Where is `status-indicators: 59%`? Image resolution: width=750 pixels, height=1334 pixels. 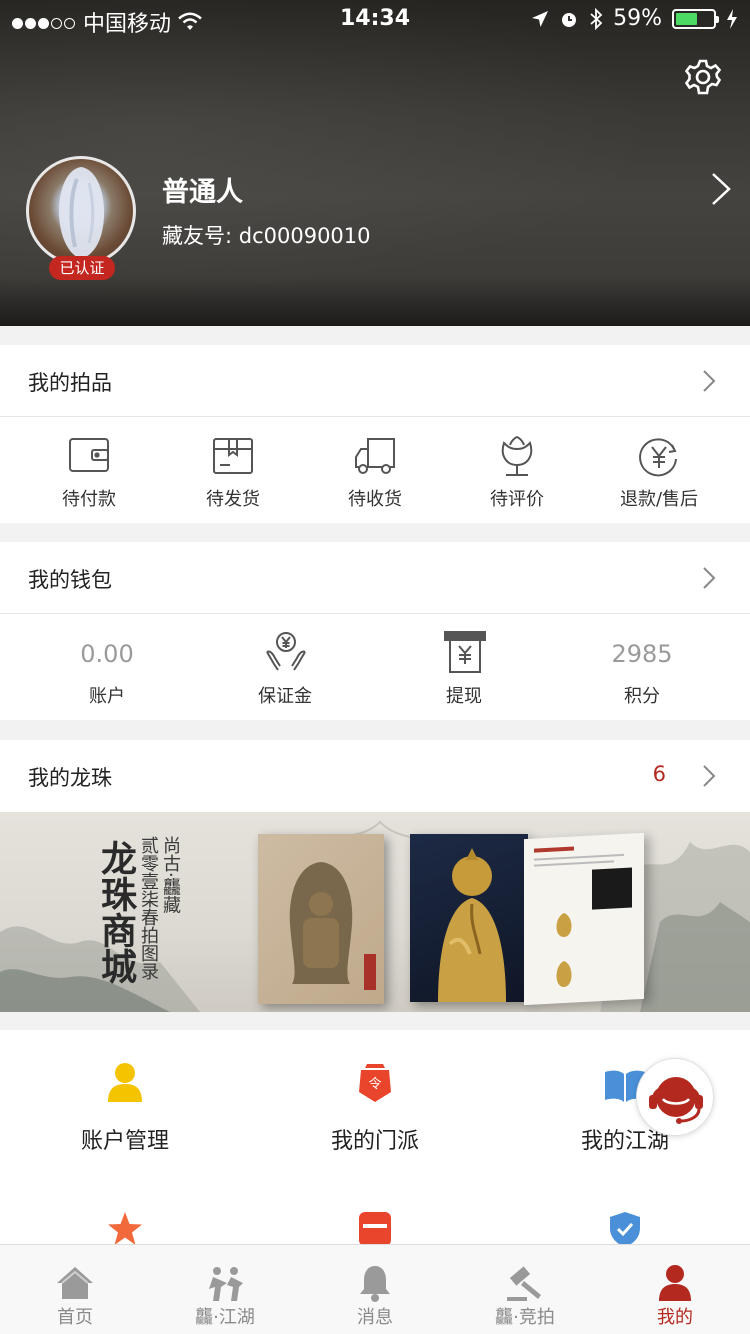
status-indicators: 59% is located at coordinates (634, 18).